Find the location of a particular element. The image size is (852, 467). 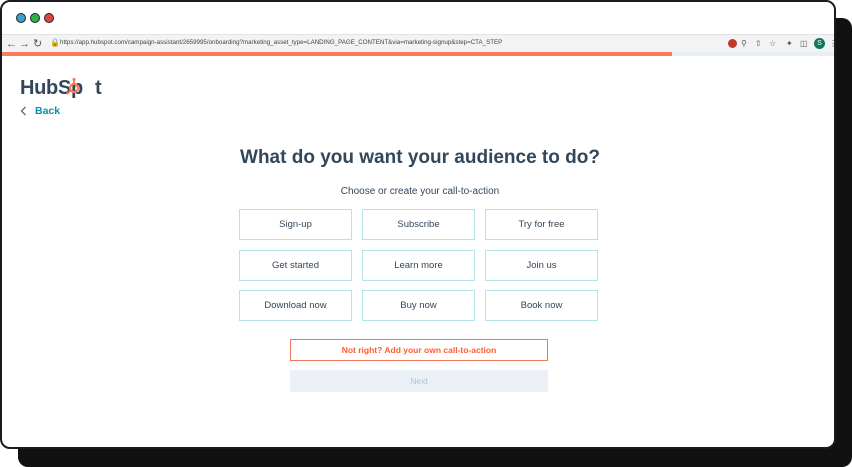

chevron-left-icon is located at coordinates (23, 111).